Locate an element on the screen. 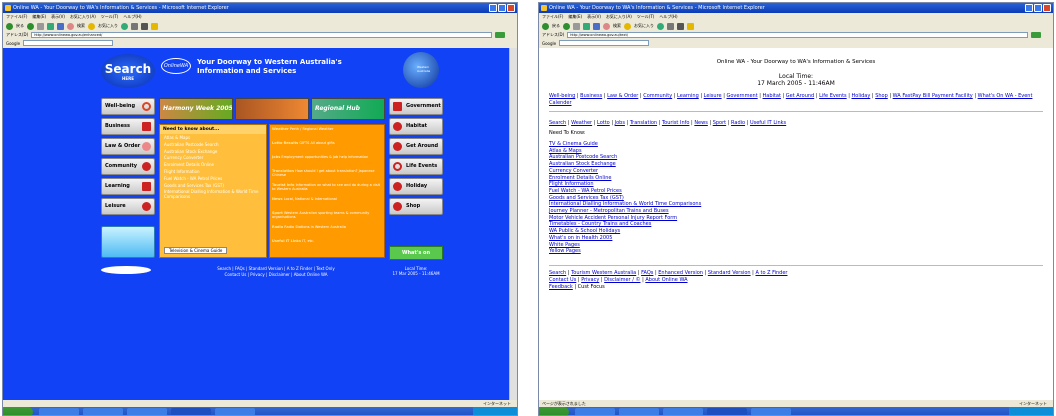  link-jobs: Jobs is located at coordinates (620, 123).